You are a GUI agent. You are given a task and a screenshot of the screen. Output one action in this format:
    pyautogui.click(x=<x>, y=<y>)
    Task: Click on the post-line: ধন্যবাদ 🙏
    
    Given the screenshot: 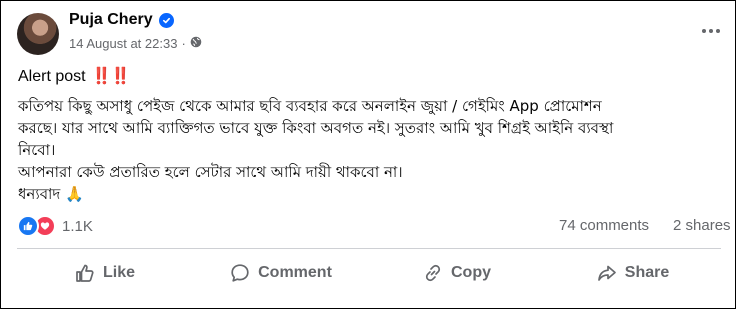 What is the action you would take?
    pyautogui.click(x=51, y=194)
    